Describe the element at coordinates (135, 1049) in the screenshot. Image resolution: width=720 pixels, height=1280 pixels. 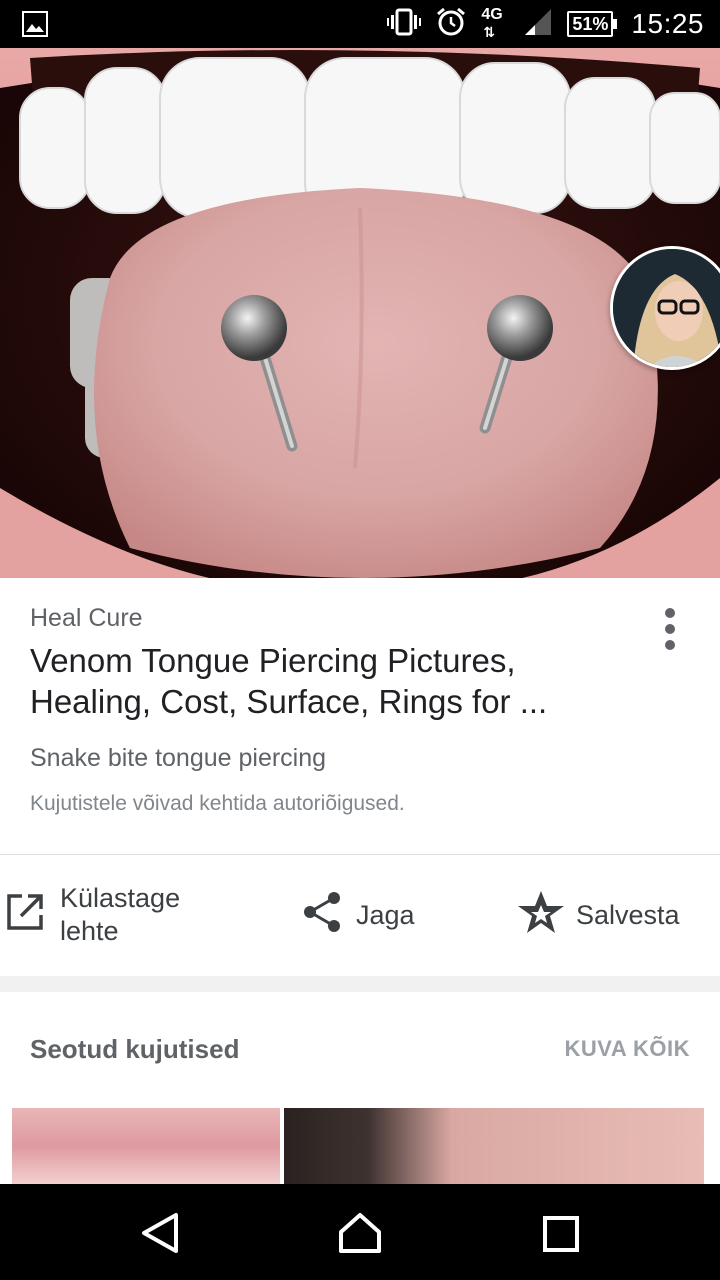
I see `related-images-title: Seotud kujutised` at that location.